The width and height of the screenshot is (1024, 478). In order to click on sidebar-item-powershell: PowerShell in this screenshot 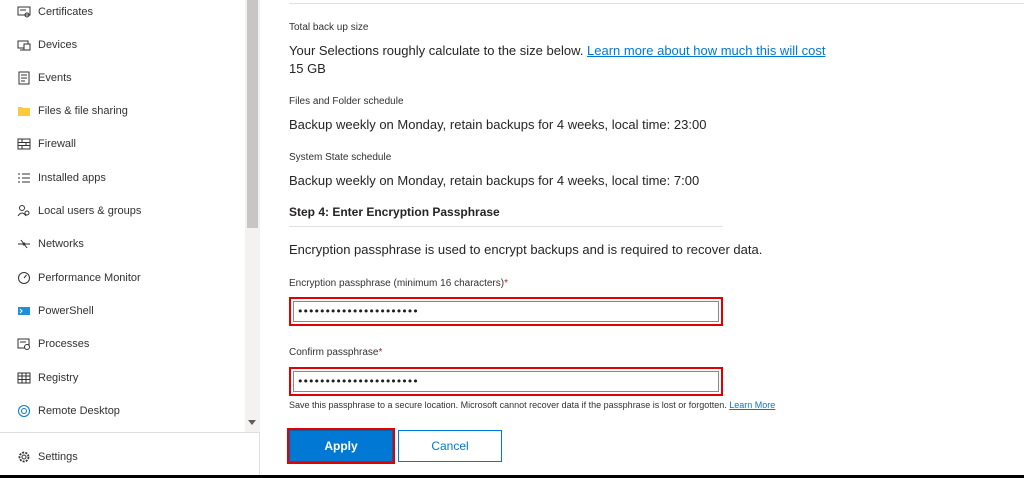, I will do `click(122, 310)`.